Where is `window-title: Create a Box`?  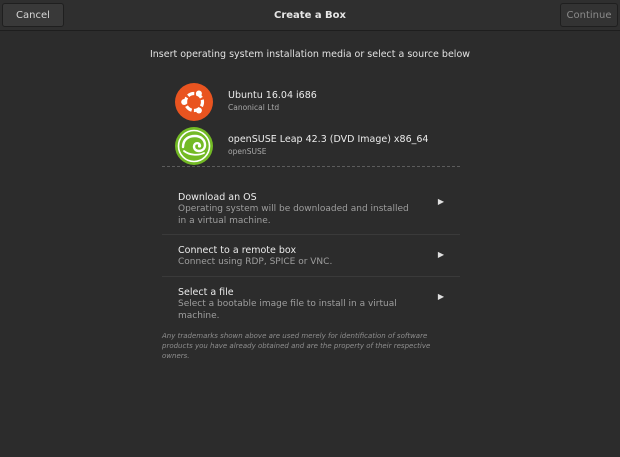 window-title: Create a Box is located at coordinates (310, 15).